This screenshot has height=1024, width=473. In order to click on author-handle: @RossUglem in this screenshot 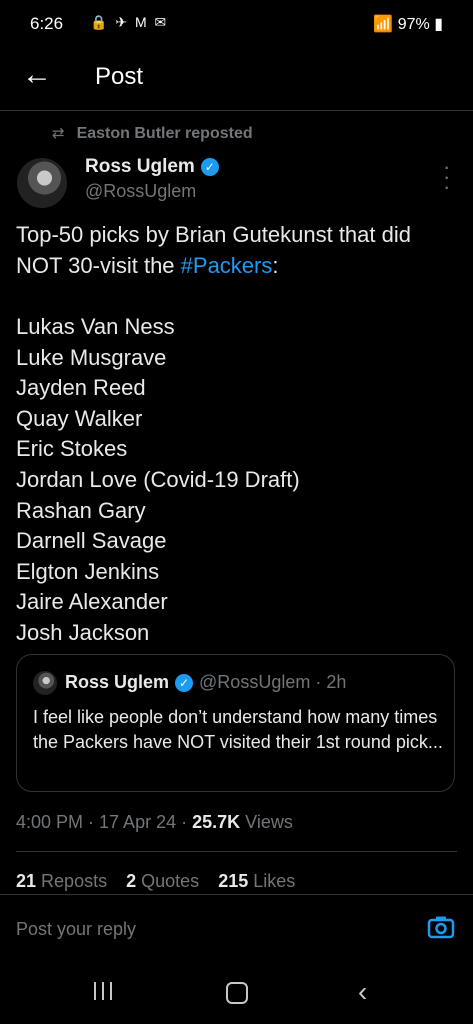, I will do `click(140, 191)`.